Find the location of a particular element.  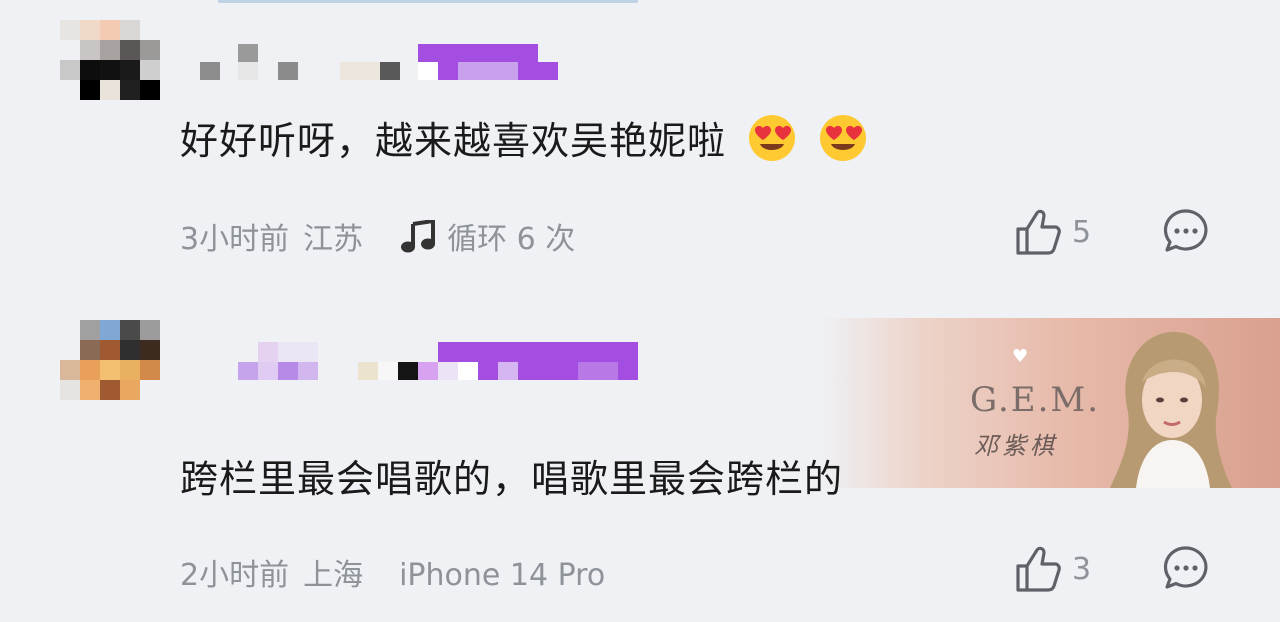

artist-banner: ♥ G.E.M. 邓紫棋 is located at coordinates (1050, 403).